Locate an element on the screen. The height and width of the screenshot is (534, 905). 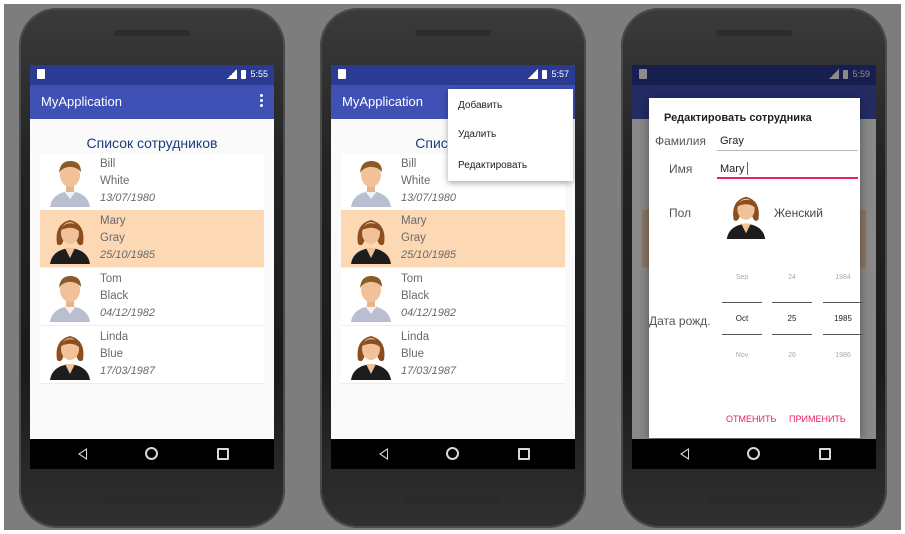
signal-icon is located at coordinates (232, 74).